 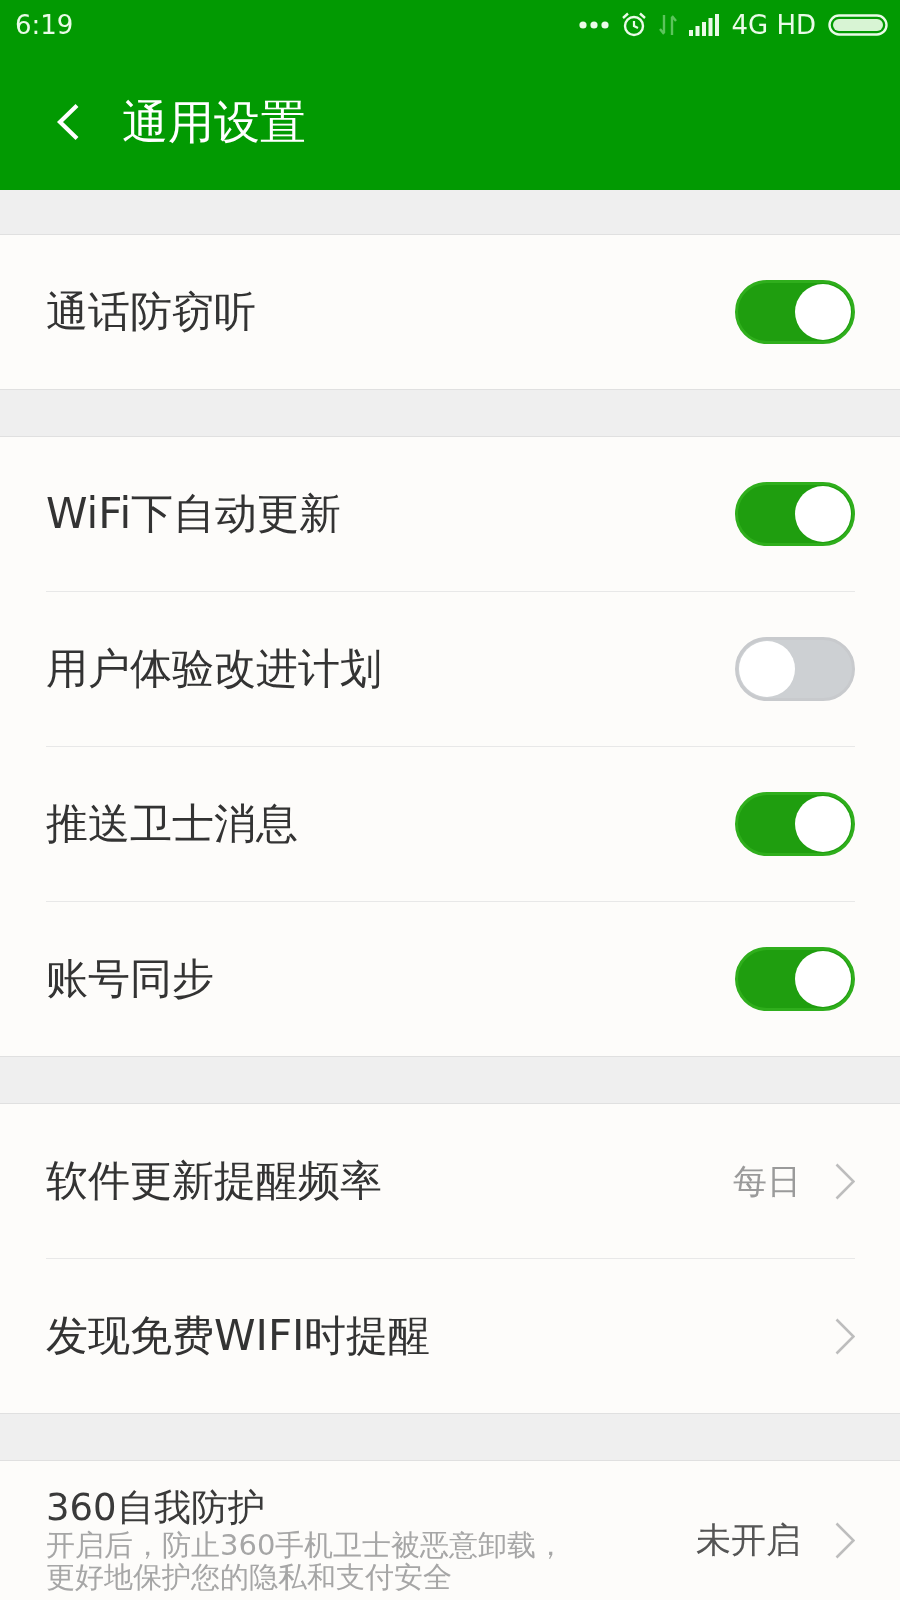 I want to click on setting-label: 360自我防护, so click(x=371, y=1508).